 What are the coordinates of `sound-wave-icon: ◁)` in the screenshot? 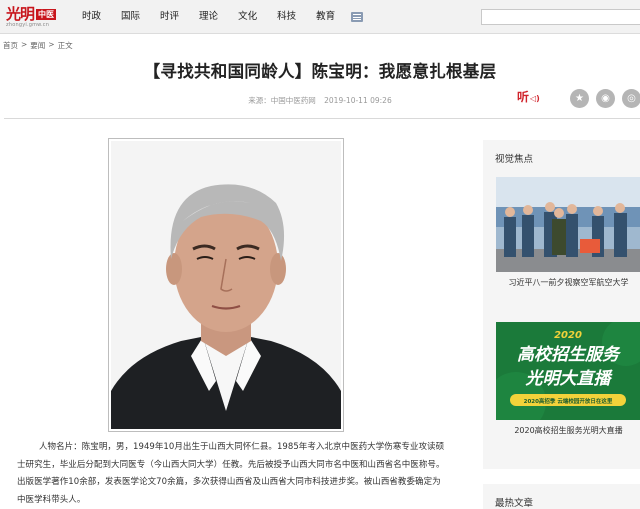 It's located at (535, 98).